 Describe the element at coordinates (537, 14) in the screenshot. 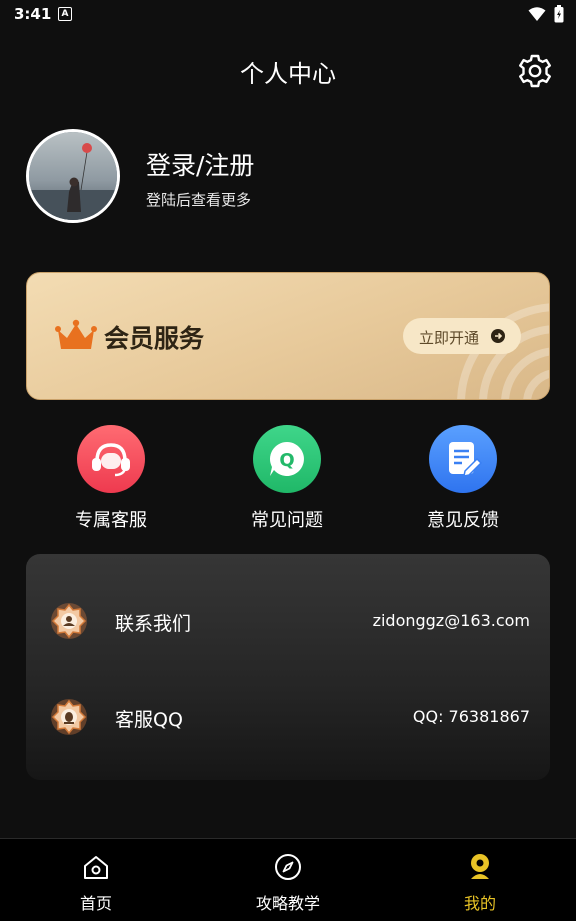

I see `wifi-icon` at that location.